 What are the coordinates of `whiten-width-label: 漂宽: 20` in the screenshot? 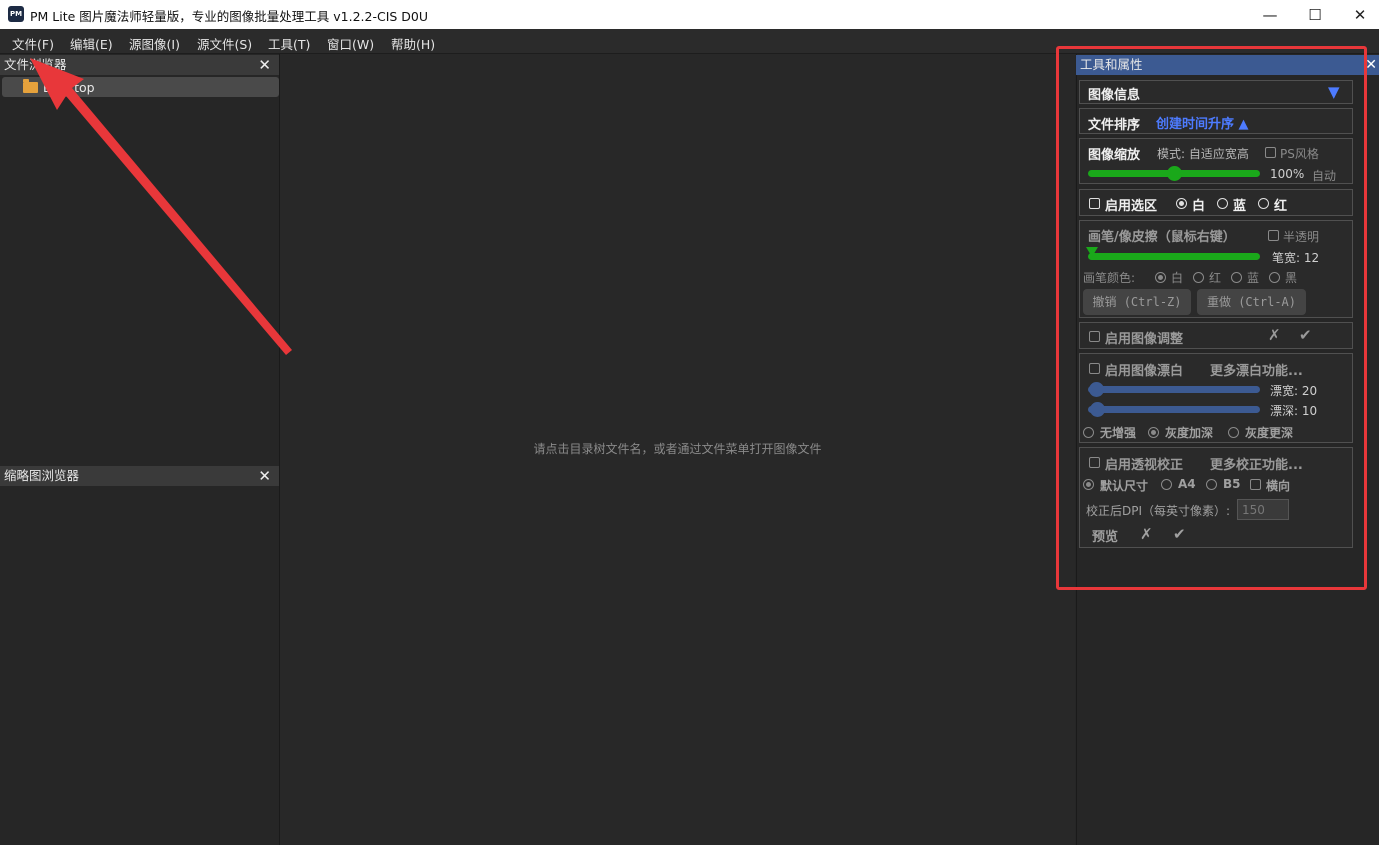 It's located at (1294, 391).